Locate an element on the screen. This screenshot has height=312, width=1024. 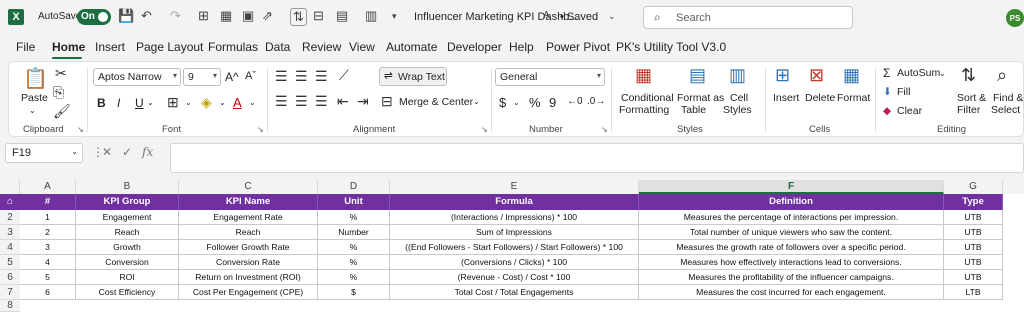
select-label: Select is located at coordinates (1005, 110).